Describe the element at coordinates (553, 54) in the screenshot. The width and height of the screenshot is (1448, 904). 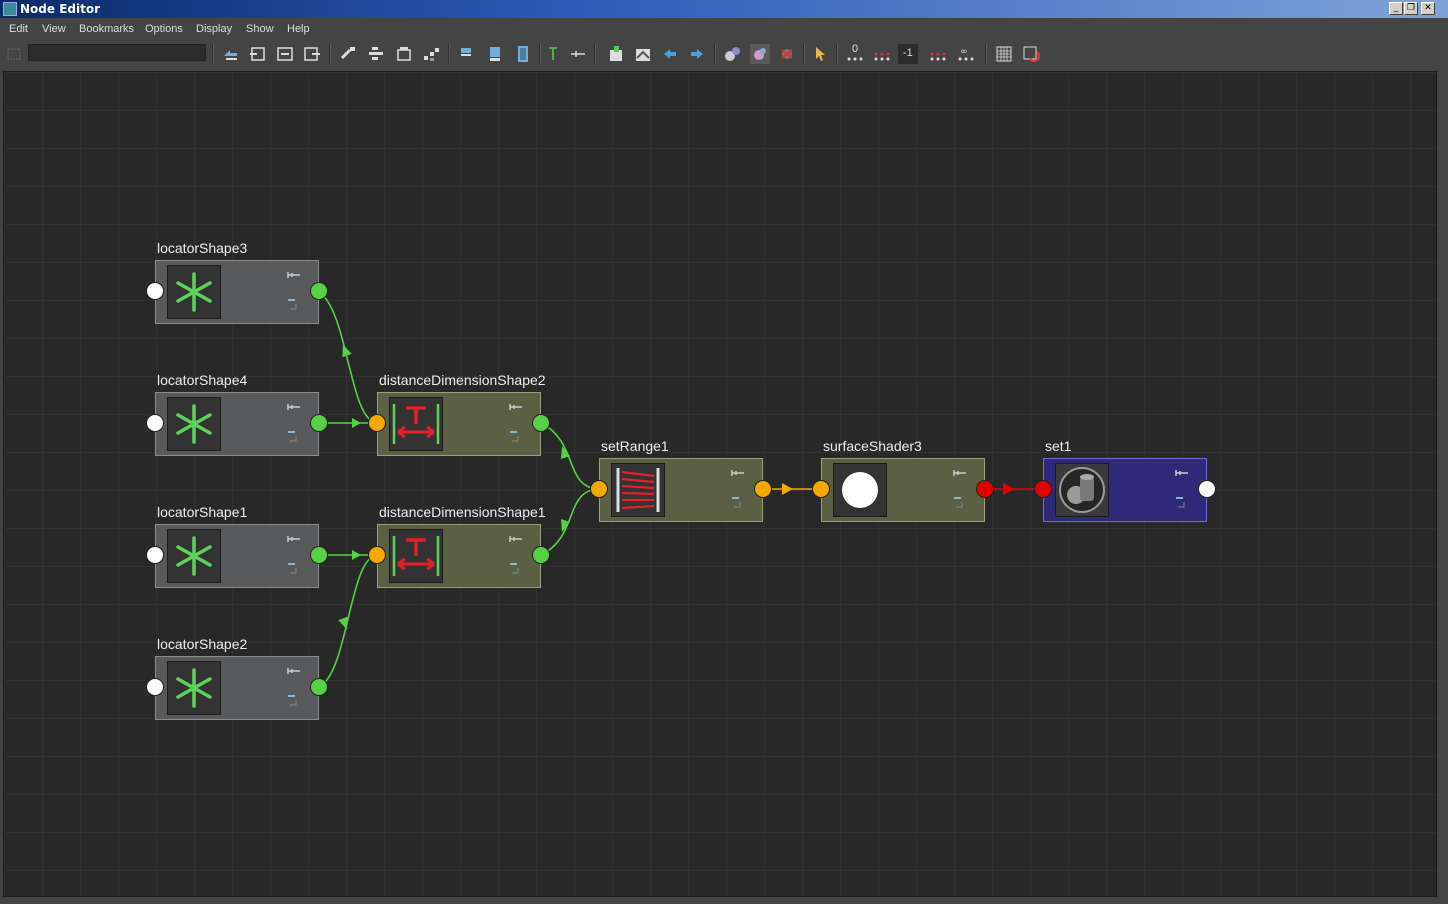
I see `pin-icon` at that location.